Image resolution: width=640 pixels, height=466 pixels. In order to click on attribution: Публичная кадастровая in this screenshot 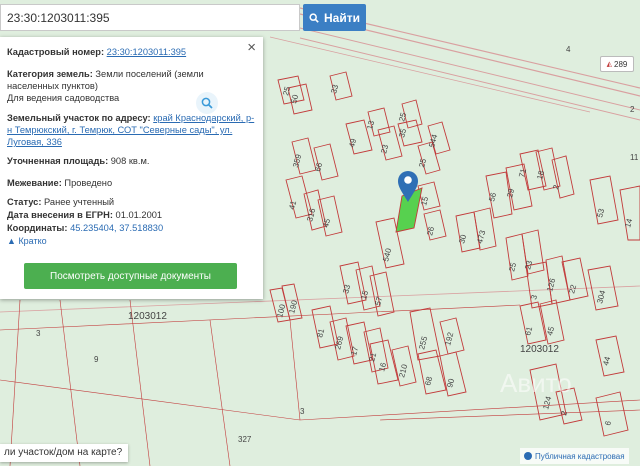, I will do `click(574, 456)`.